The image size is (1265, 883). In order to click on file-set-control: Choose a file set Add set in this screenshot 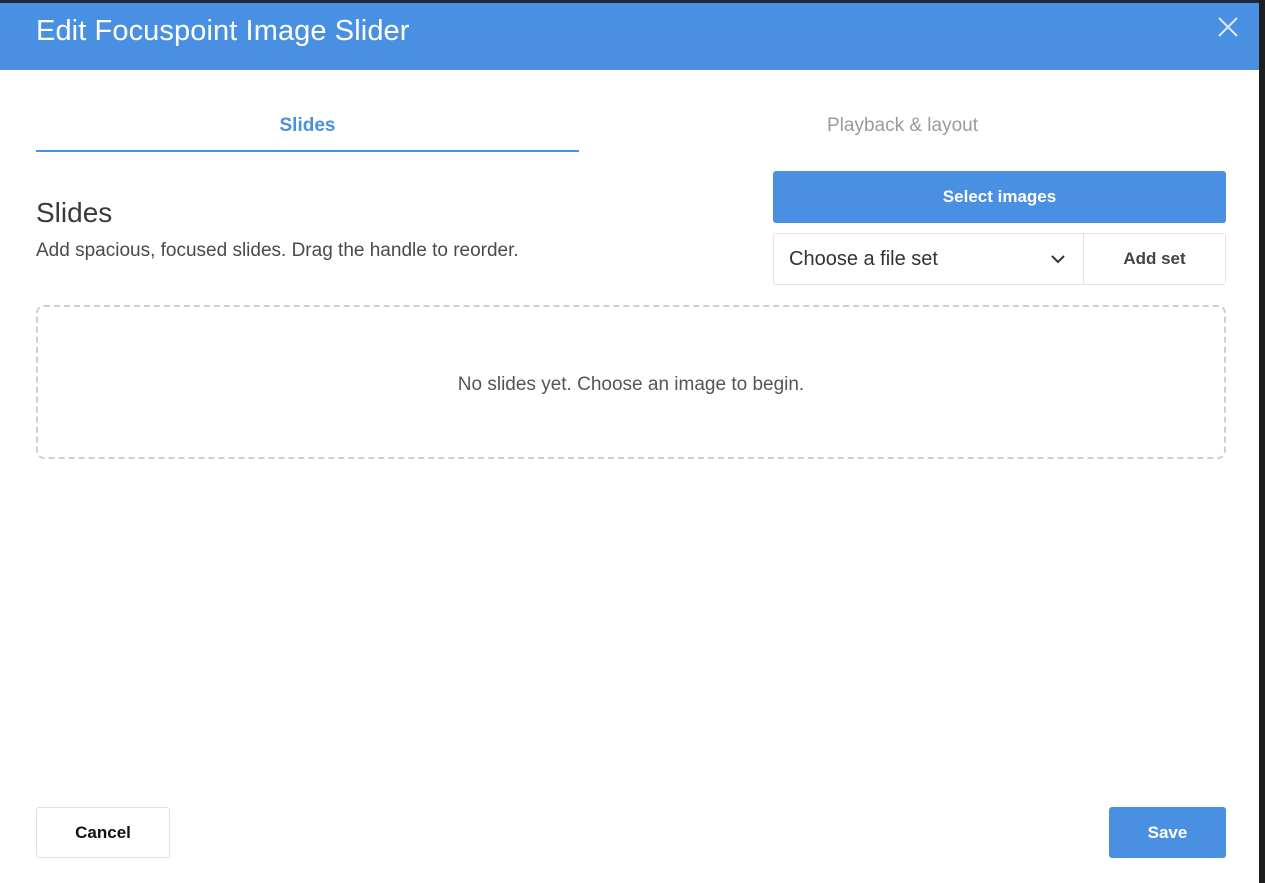, I will do `click(999, 259)`.